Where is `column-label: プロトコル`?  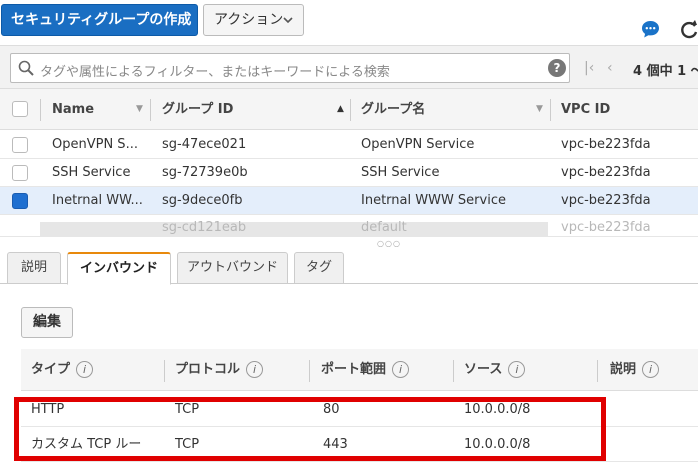
column-label: プロトコル is located at coordinates (208, 369).